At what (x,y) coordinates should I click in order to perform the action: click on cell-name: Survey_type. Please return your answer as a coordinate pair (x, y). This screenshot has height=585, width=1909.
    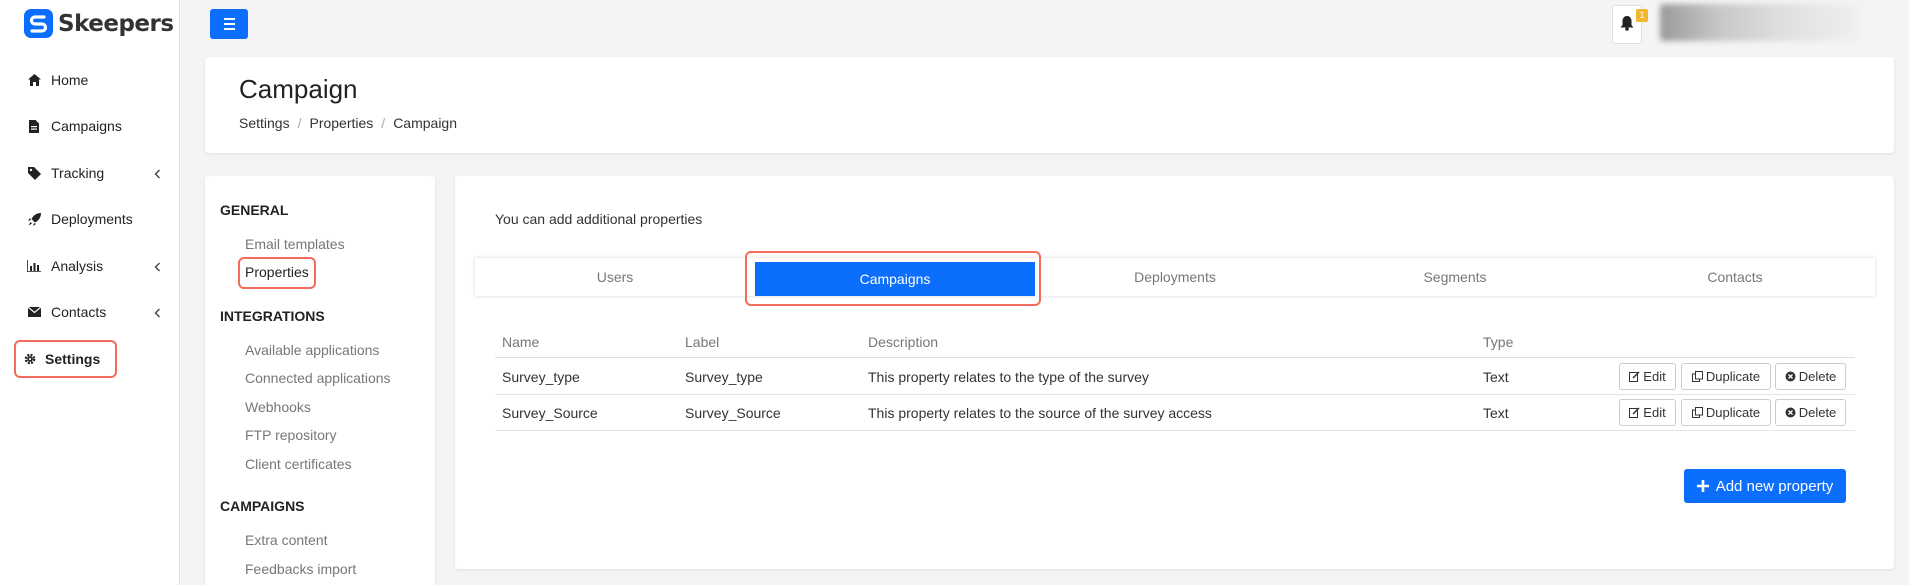
    Looking at the image, I should click on (541, 377).